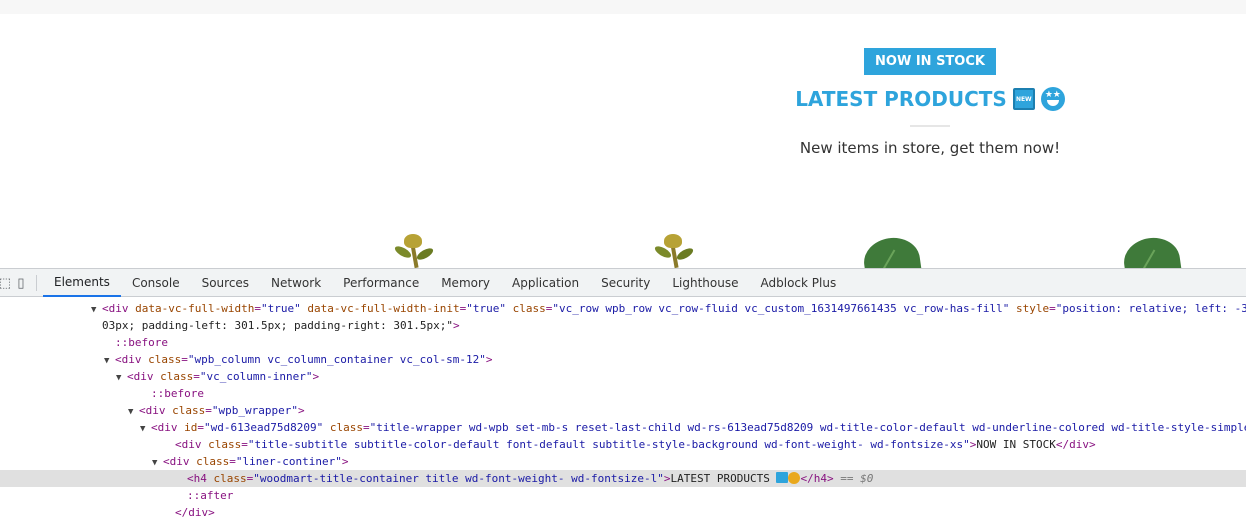  Describe the element at coordinates (156, 283) in the screenshot. I see `tab-console: Console` at that location.